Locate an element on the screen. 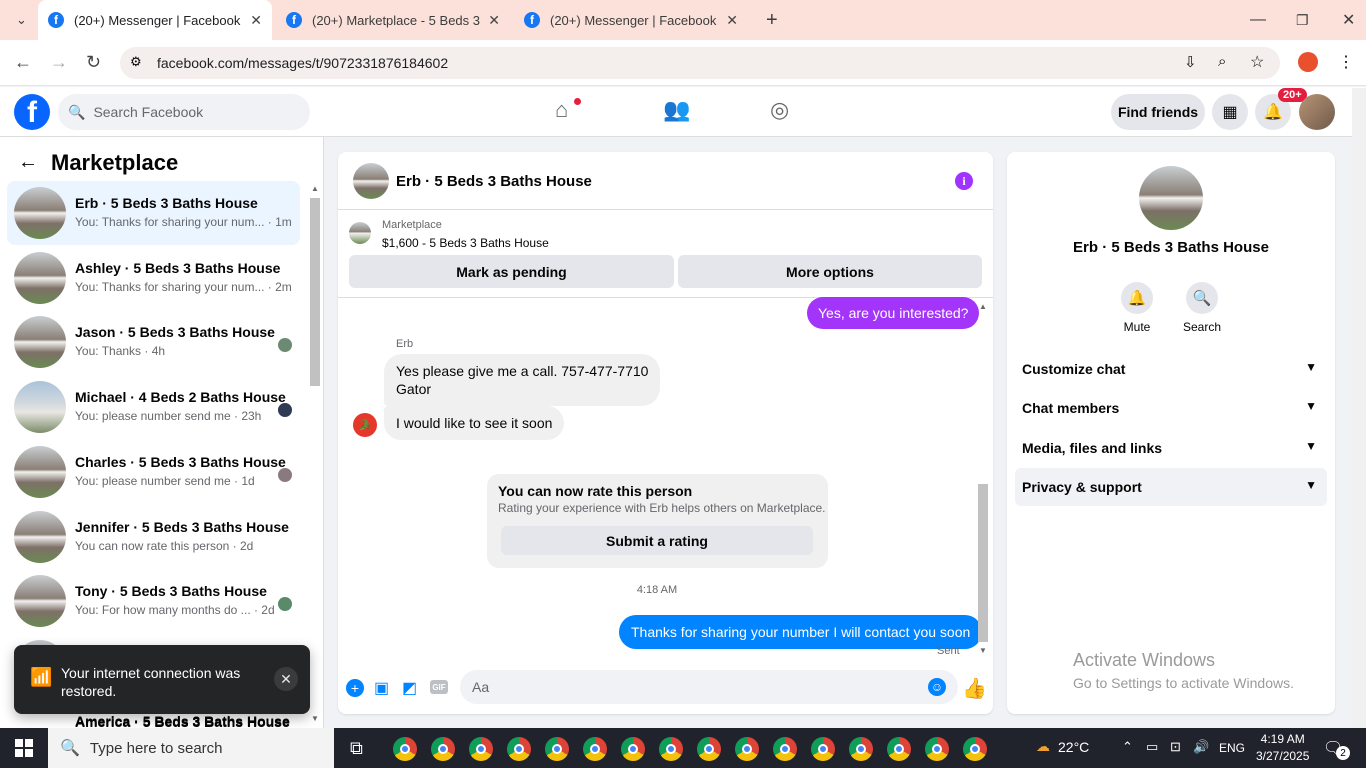 The image size is (1366, 768). chat-details-name: Erb · 5 Beds 3 Baths House is located at coordinates (1171, 247).